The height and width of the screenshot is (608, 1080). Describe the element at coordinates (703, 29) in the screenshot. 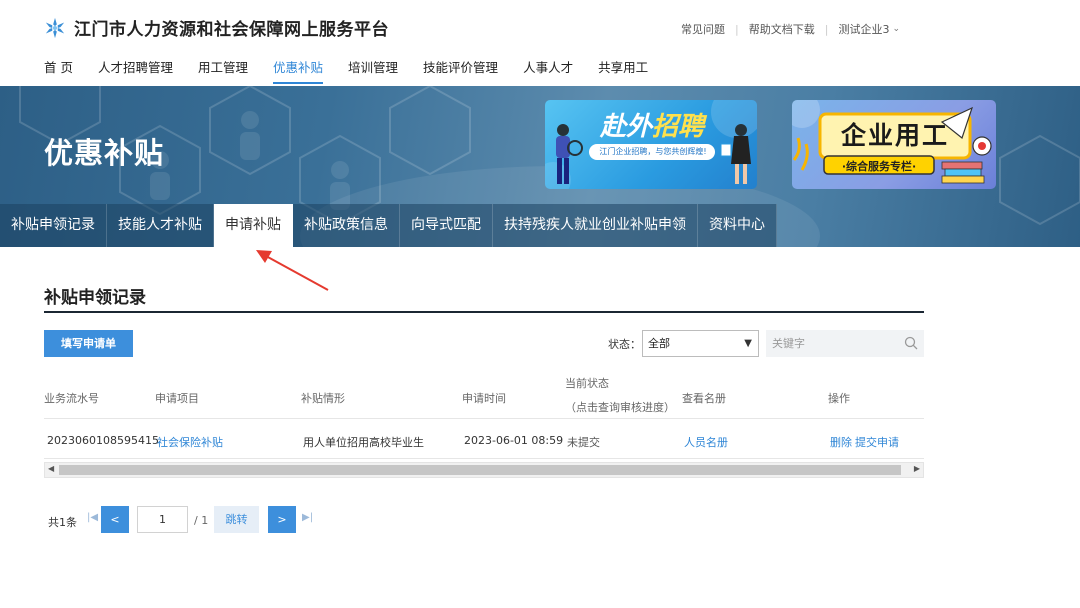

I see `faq-link: 常见问题` at that location.